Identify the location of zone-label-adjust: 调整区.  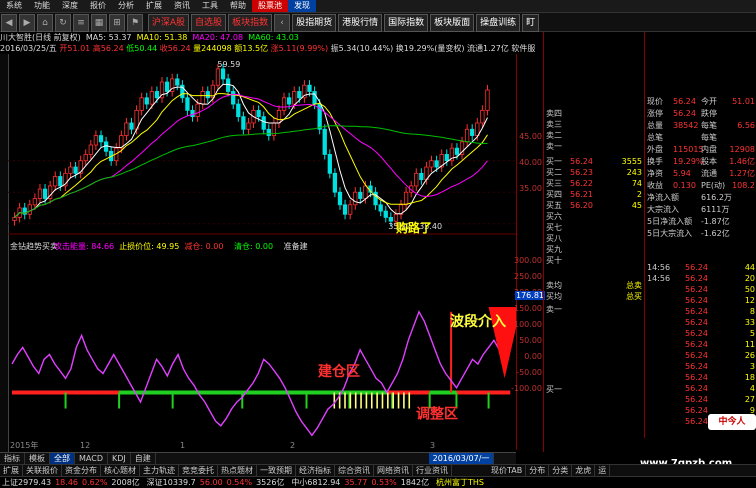
(437, 414).